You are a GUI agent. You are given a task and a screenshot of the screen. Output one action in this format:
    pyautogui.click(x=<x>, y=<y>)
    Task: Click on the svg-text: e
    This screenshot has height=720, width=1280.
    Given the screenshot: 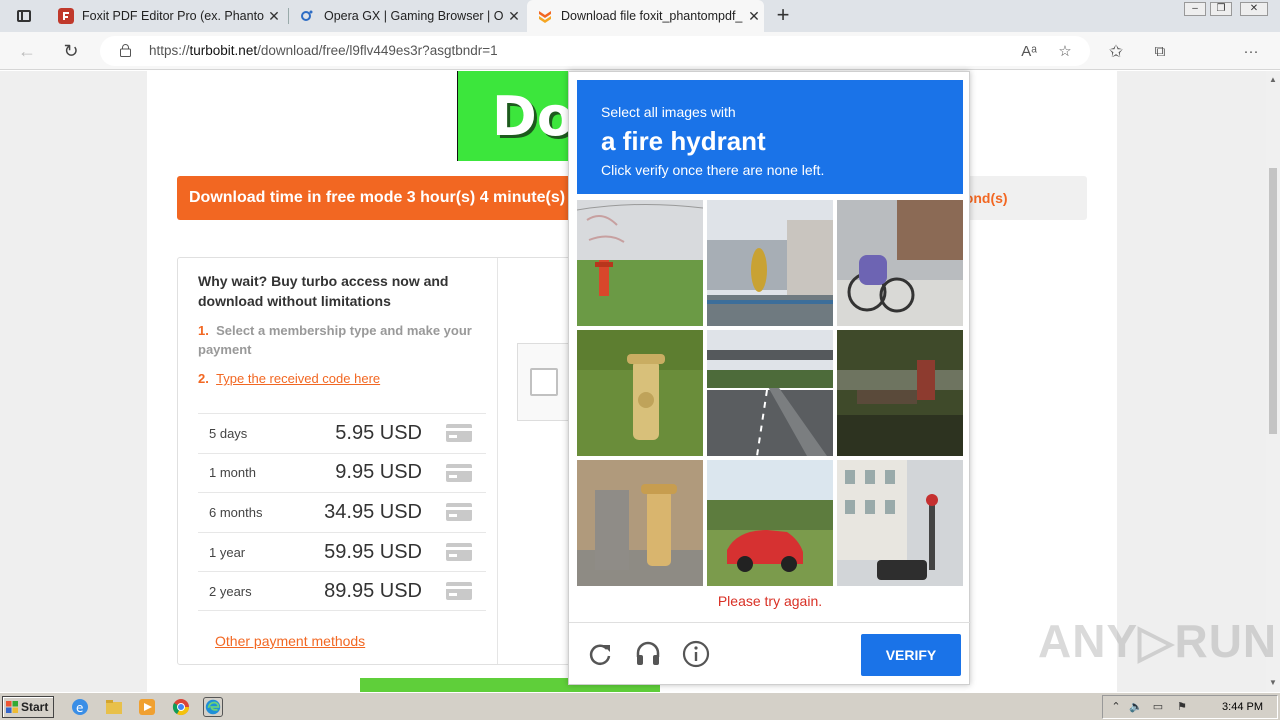 What is the action you would take?
    pyautogui.click(x=79, y=708)
    